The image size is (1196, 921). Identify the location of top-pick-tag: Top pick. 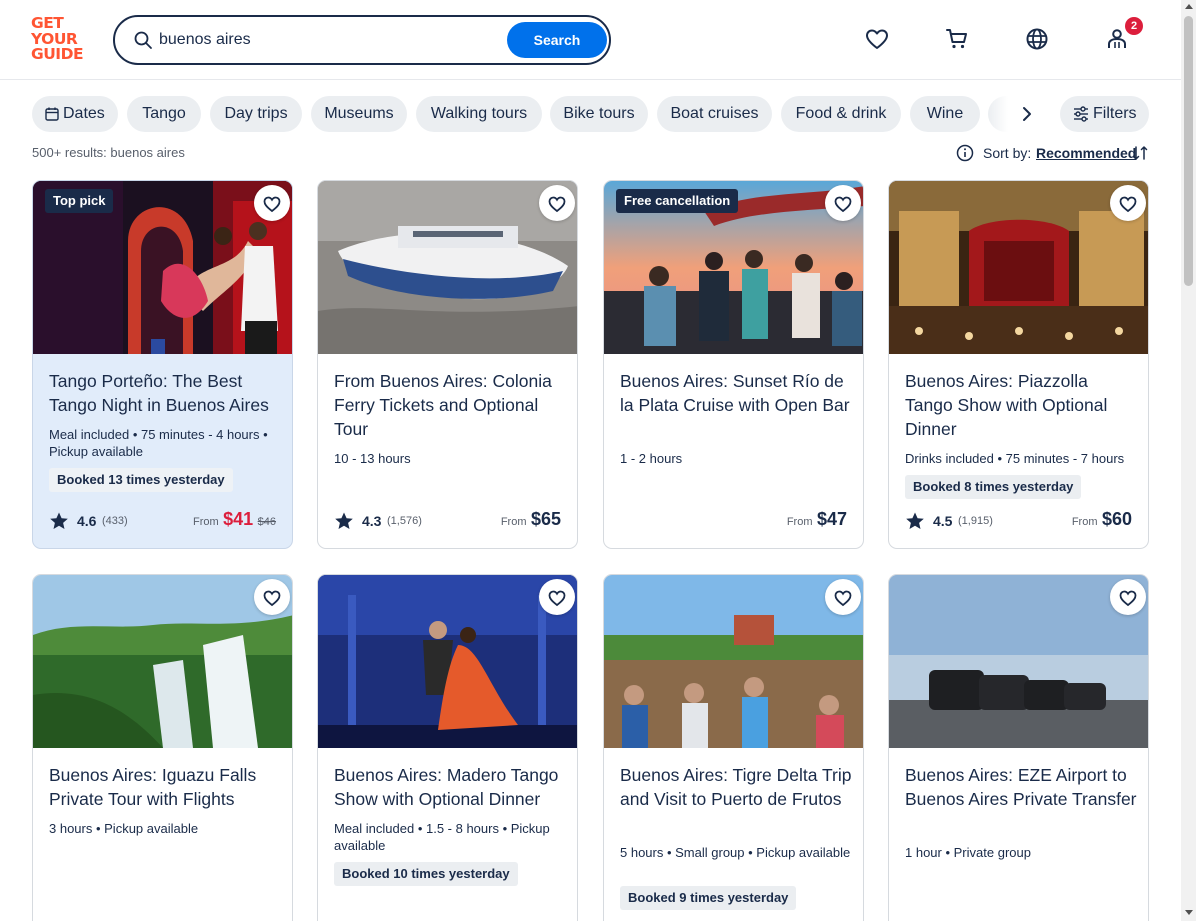
(79, 201).